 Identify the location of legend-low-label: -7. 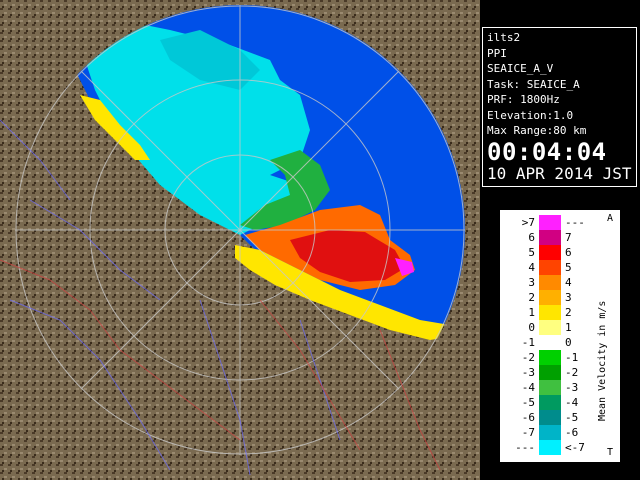
(528, 432).